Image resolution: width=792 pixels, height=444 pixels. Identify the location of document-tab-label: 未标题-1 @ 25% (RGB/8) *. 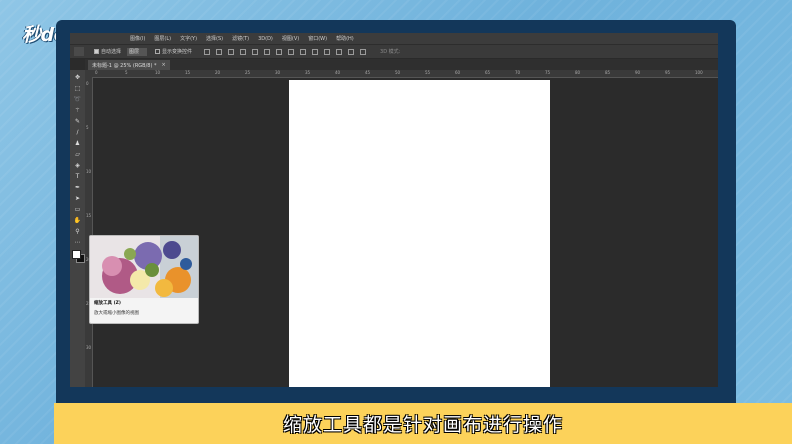
(124, 65).